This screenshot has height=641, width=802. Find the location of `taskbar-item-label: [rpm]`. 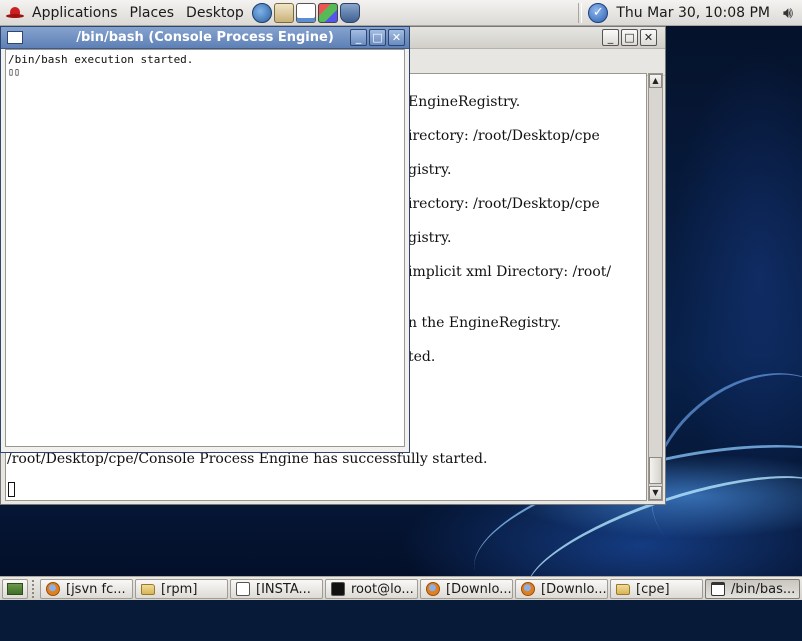

taskbar-item-label: [rpm] is located at coordinates (179, 589).